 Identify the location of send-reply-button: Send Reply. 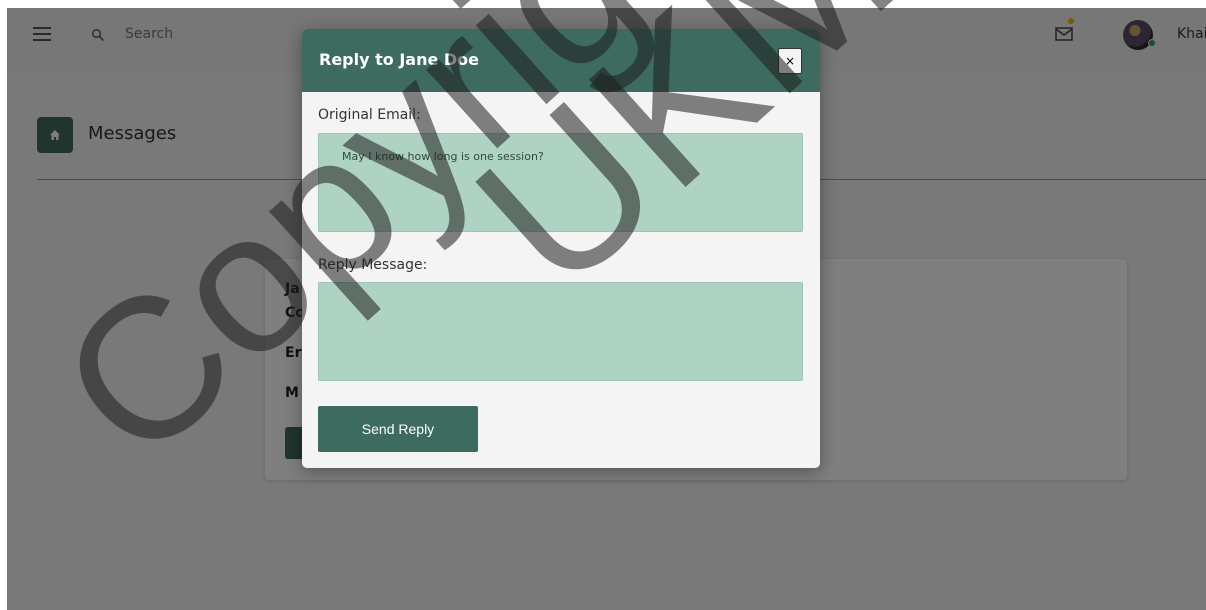
(398, 429).